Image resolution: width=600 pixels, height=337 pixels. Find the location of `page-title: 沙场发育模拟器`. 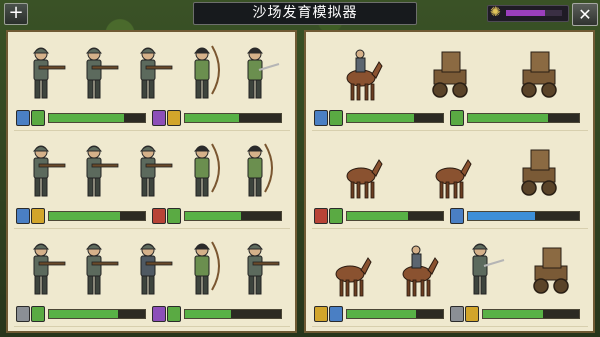

page-title: 沙场发育模拟器 is located at coordinates (305, 13).